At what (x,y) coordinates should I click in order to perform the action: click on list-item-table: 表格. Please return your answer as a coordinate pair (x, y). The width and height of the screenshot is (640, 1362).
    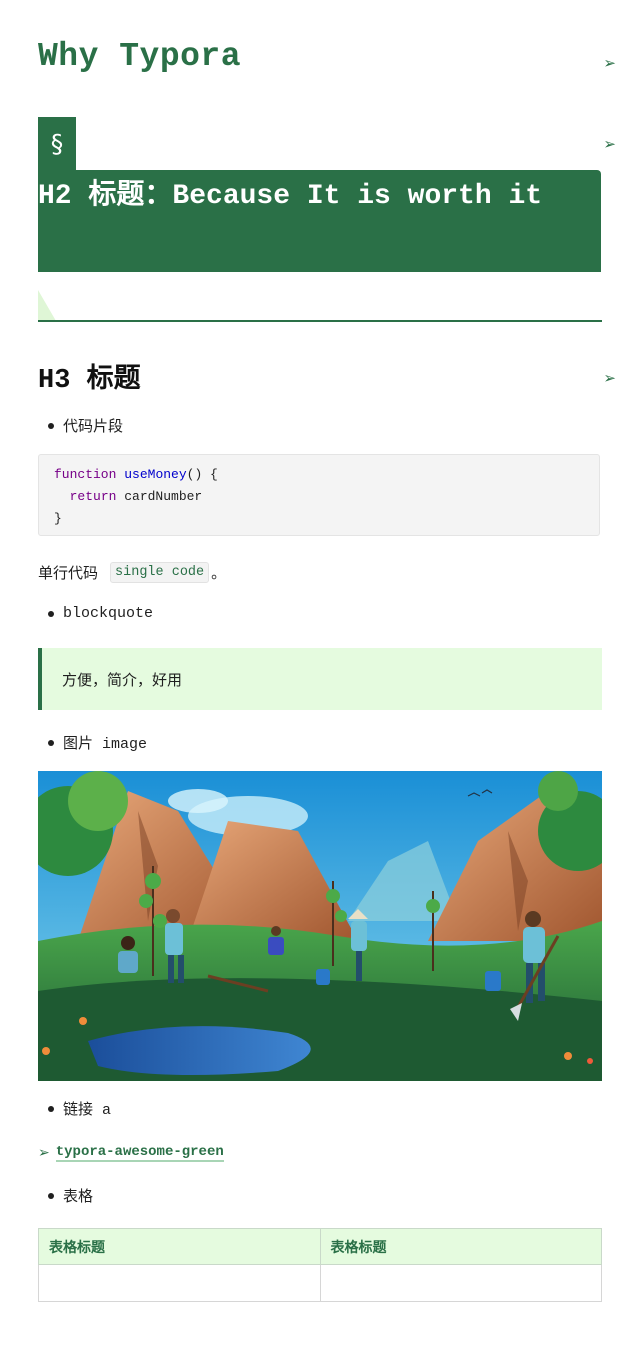
    Looking at the image, I should click on (70, 1195).